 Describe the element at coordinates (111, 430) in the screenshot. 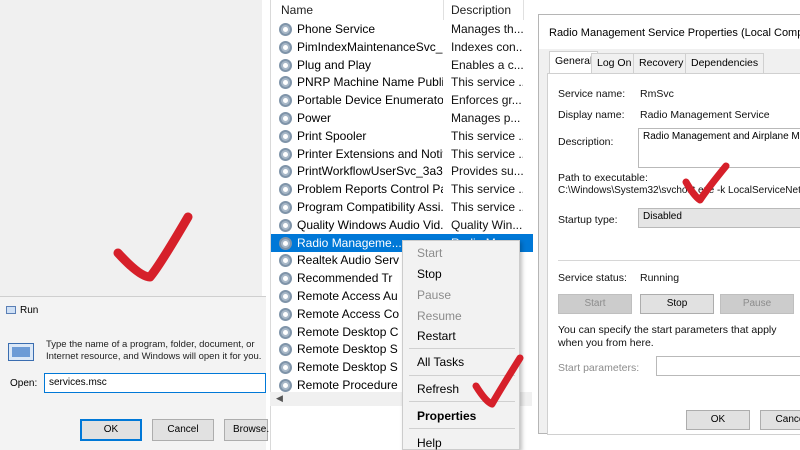

I see `run-ok-button: OK` at that location.